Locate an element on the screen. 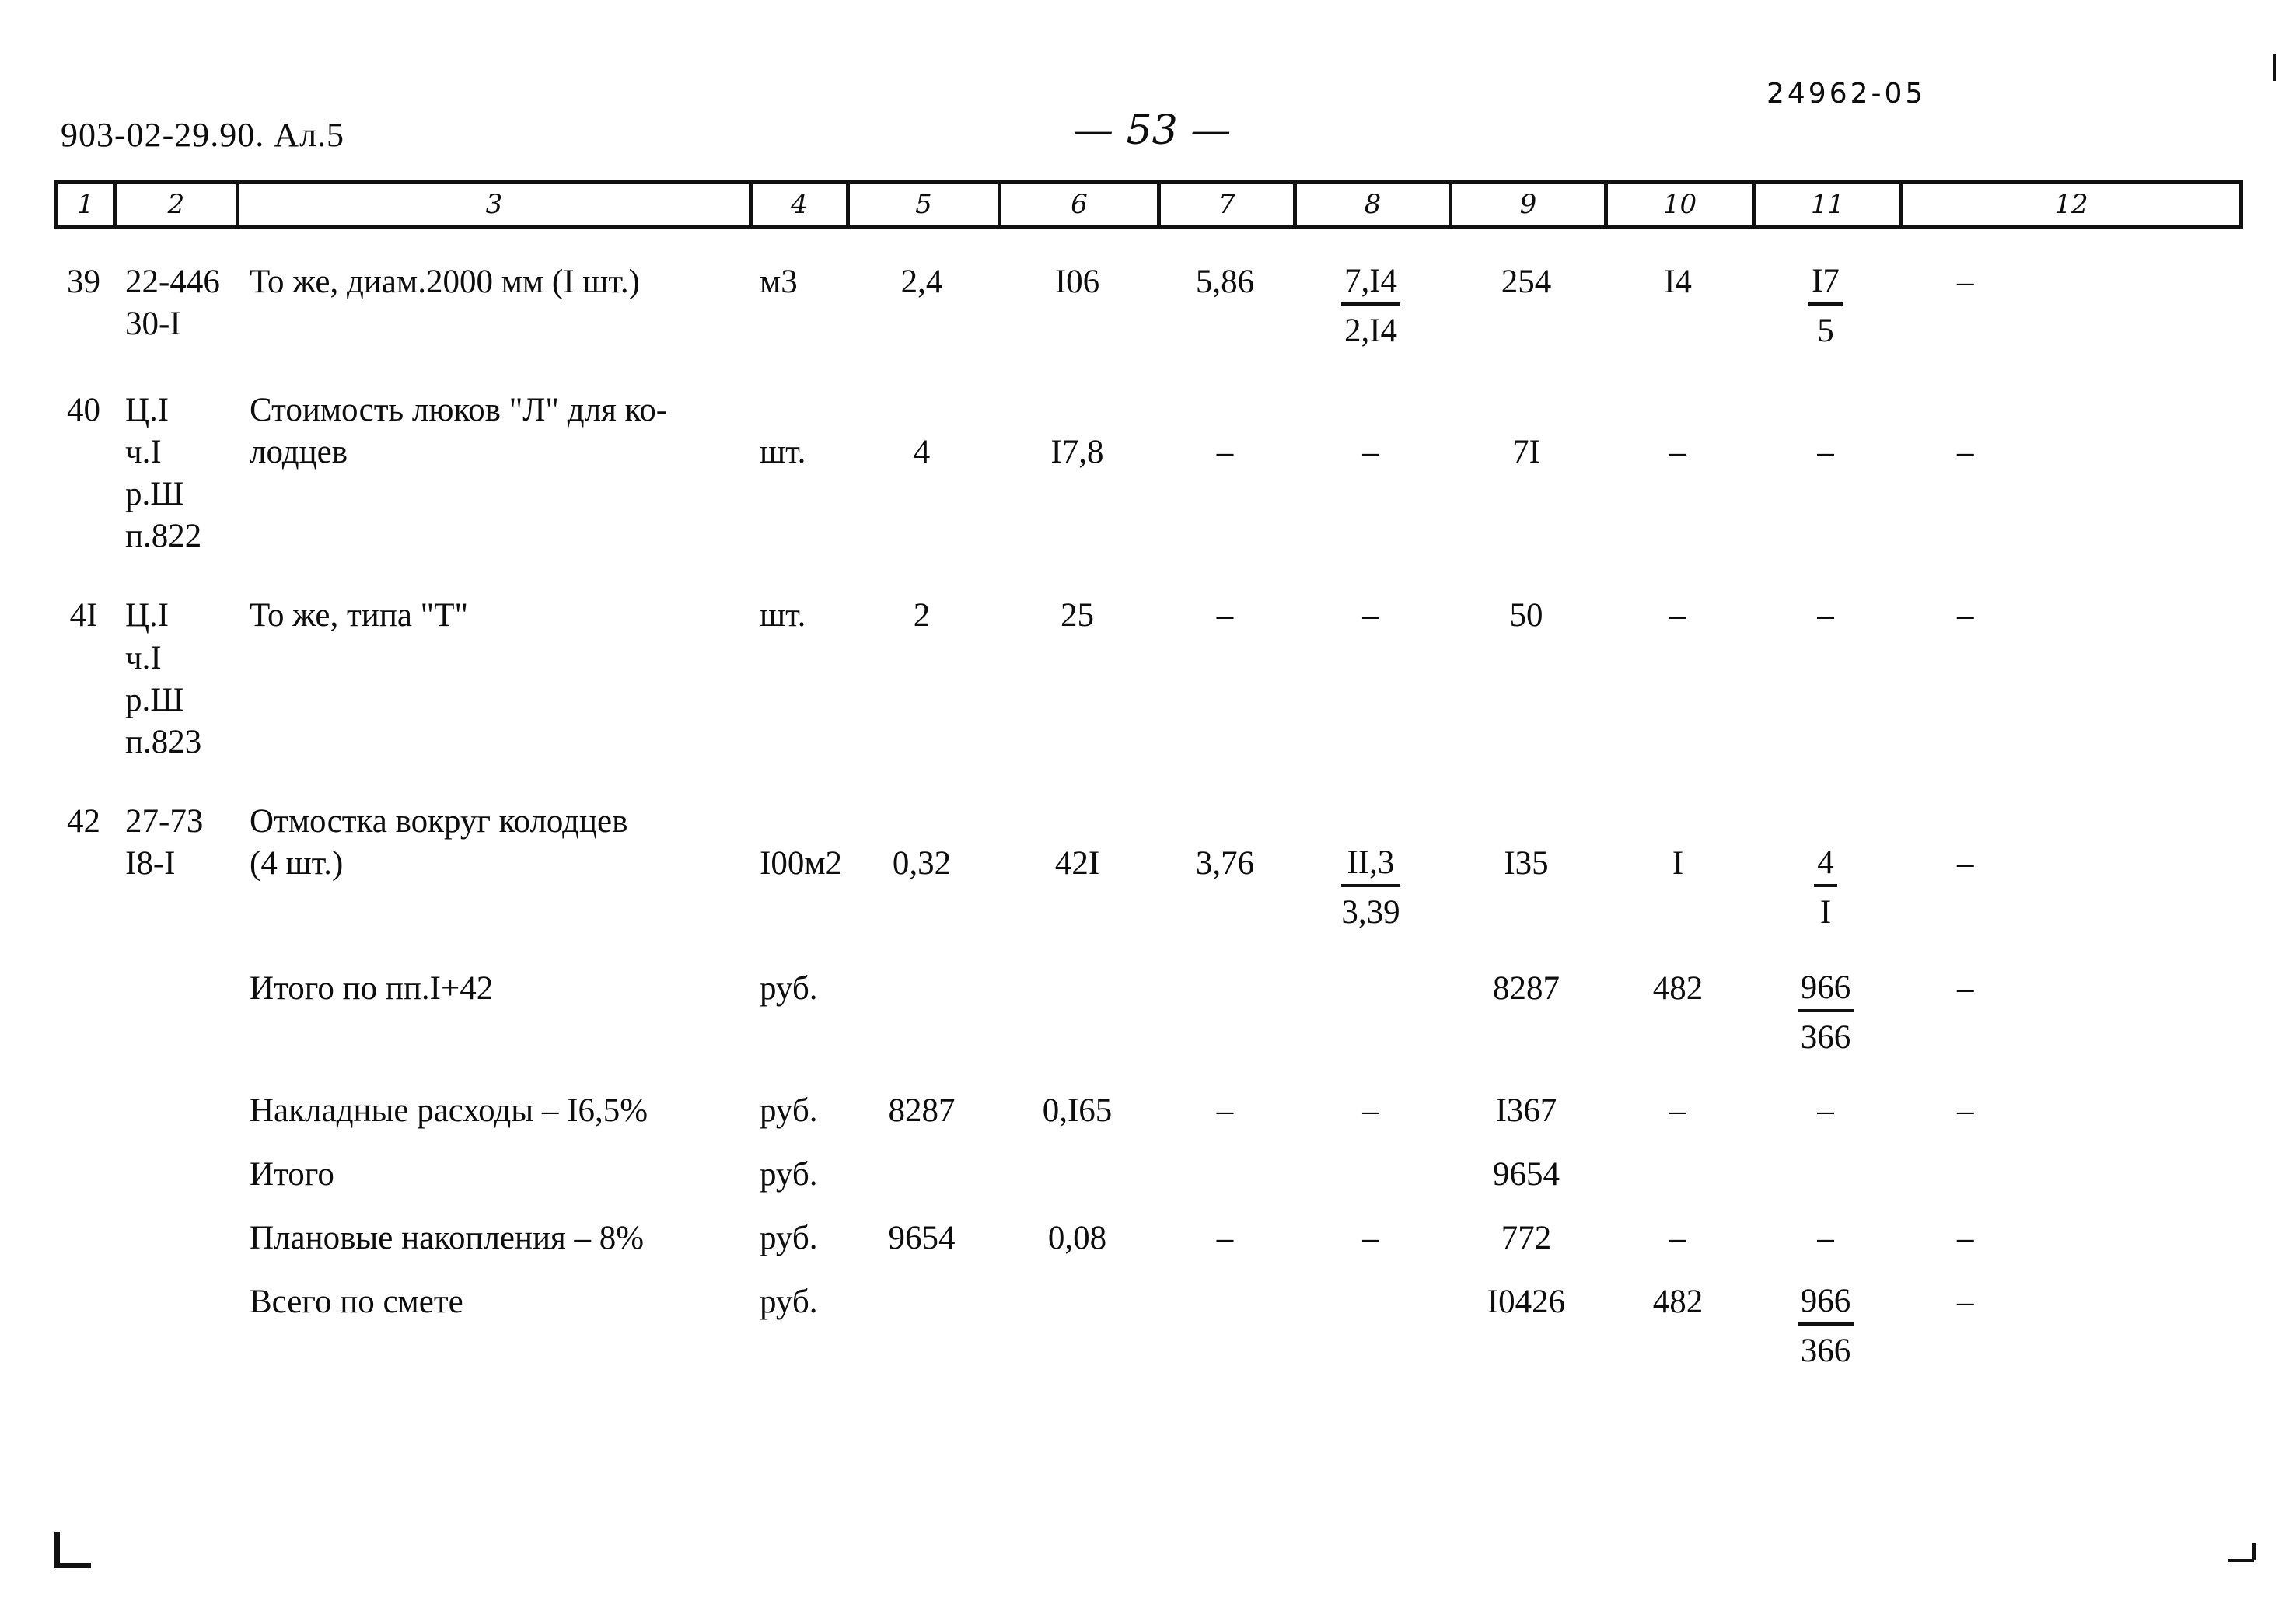 The image size is (2296, 1607). description-line: Плановые накопления – 8% is located at coordinates (447, 1239).